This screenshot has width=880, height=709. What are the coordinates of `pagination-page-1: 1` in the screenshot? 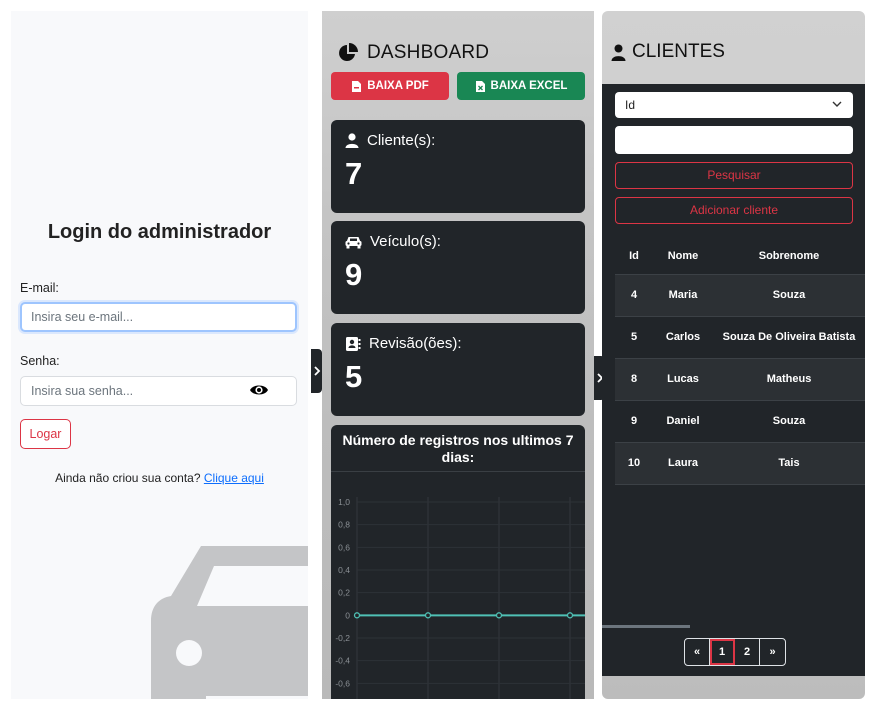 It's located at (722, 652).